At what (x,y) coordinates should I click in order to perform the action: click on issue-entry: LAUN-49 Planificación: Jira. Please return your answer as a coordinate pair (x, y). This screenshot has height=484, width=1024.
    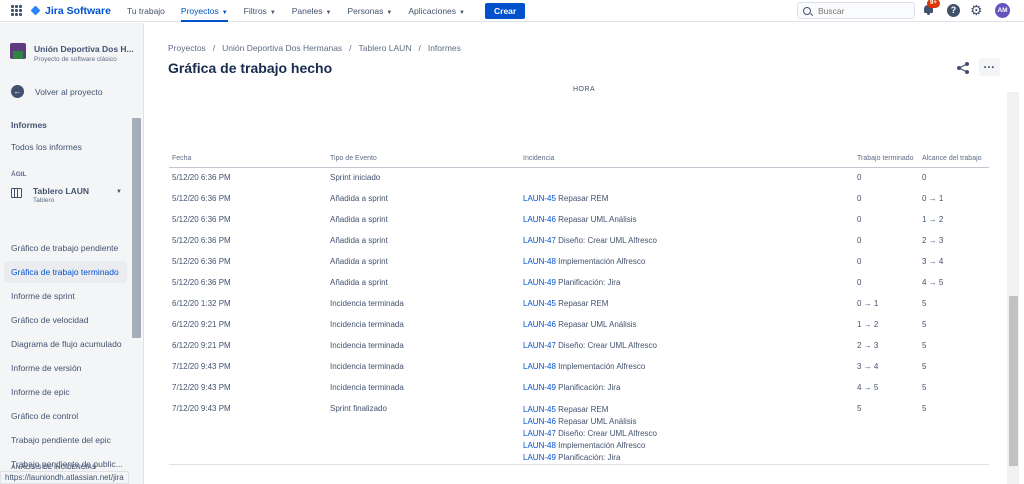
    Looking at the image, I should click on (687, 283).